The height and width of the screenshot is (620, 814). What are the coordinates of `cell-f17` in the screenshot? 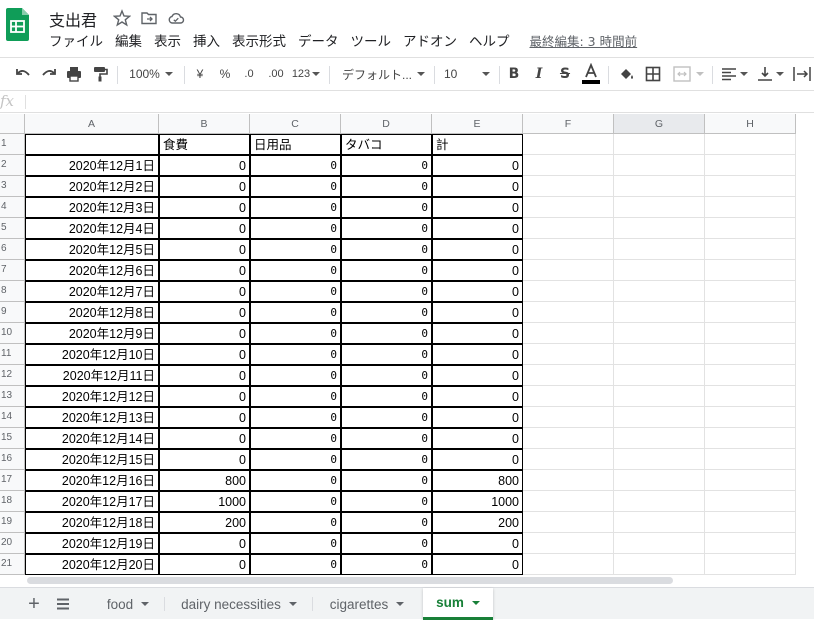 It's located at (568, 480).